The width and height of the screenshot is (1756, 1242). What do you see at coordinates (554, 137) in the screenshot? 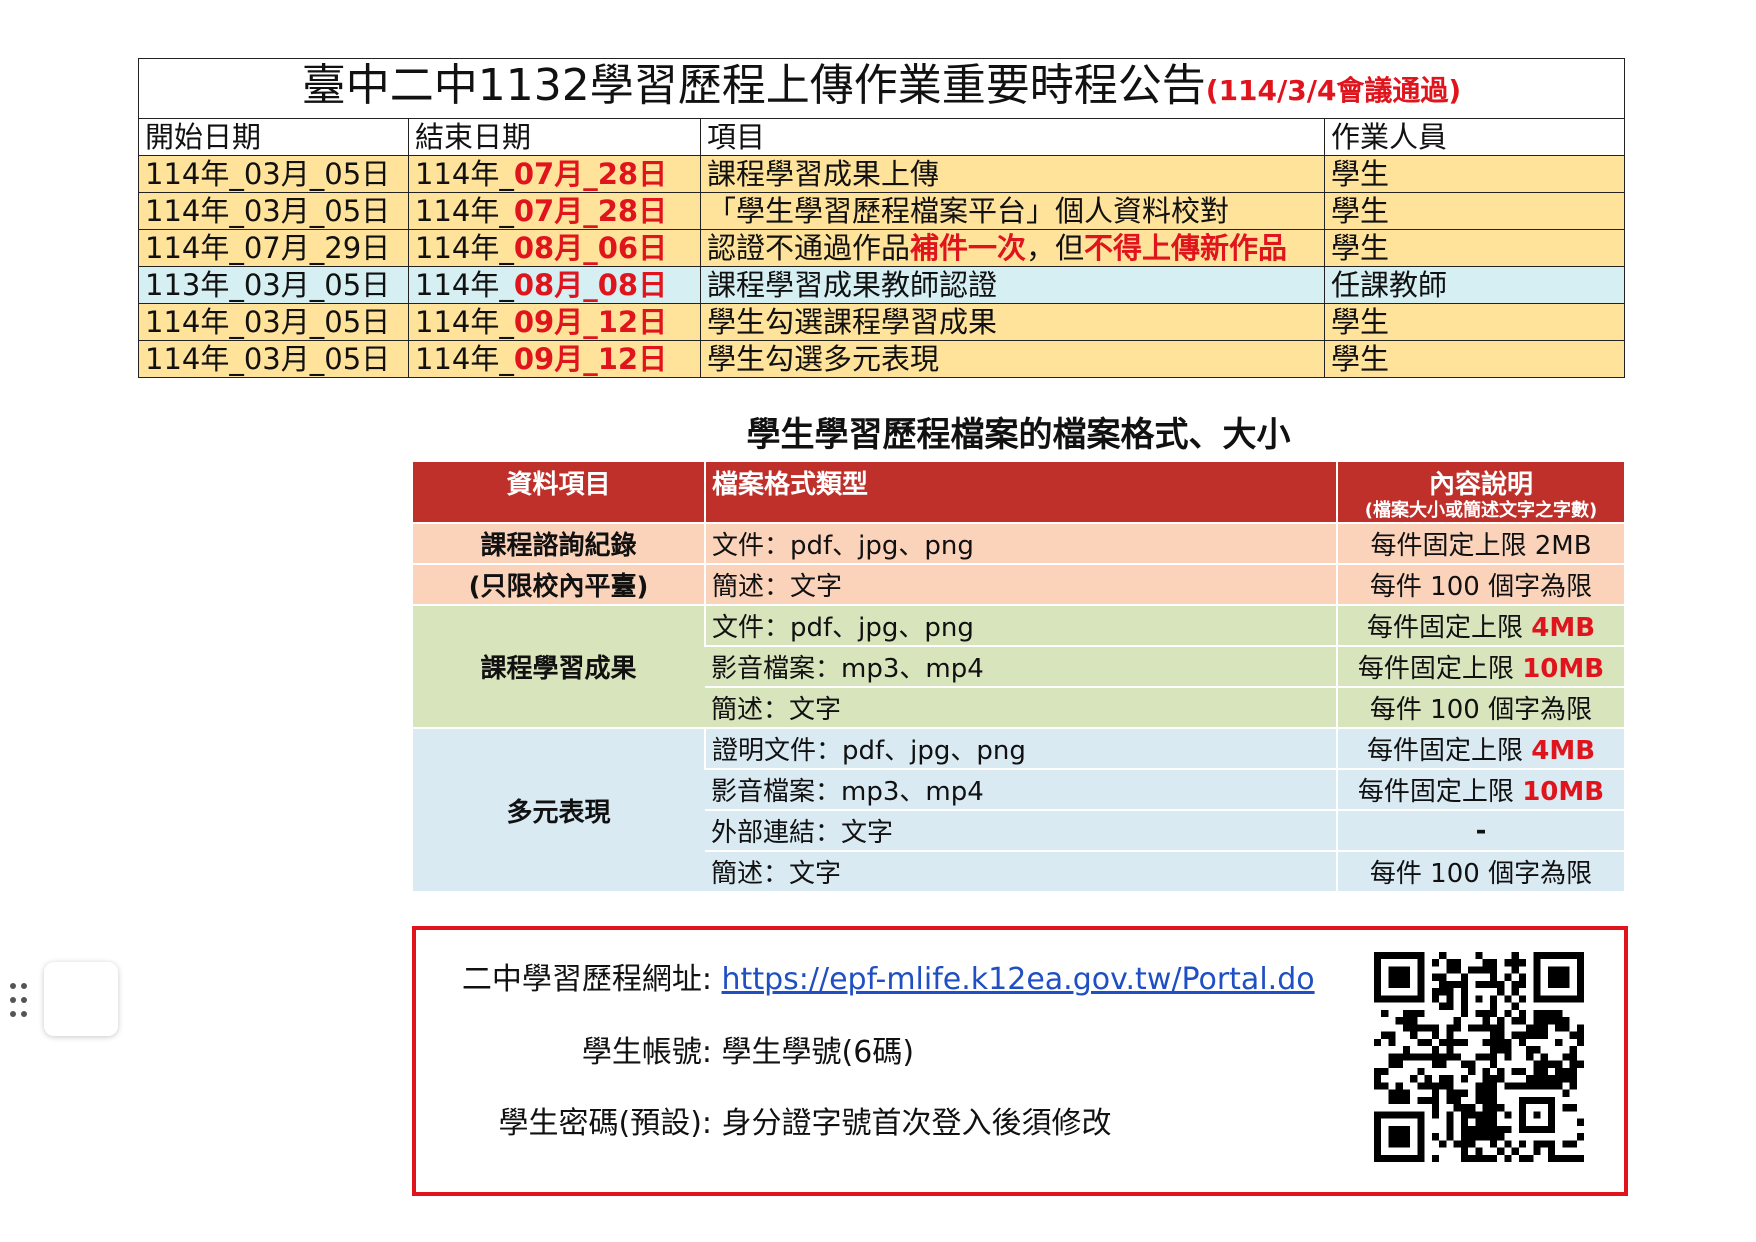
I see `header-end-date: 結束日期` at bounding box center [554, 137].